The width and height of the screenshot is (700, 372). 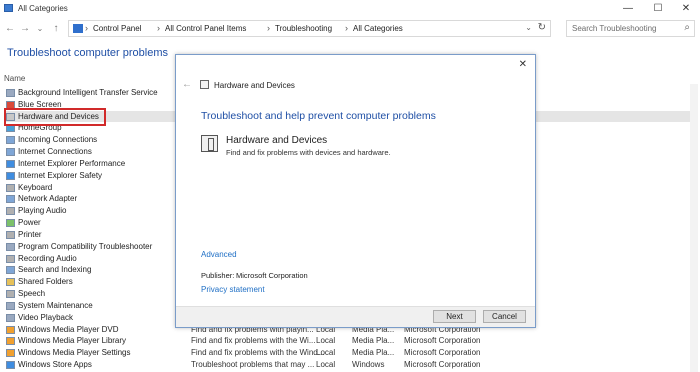 I want to click on item-name: Printer, so click(x=30, y=234).